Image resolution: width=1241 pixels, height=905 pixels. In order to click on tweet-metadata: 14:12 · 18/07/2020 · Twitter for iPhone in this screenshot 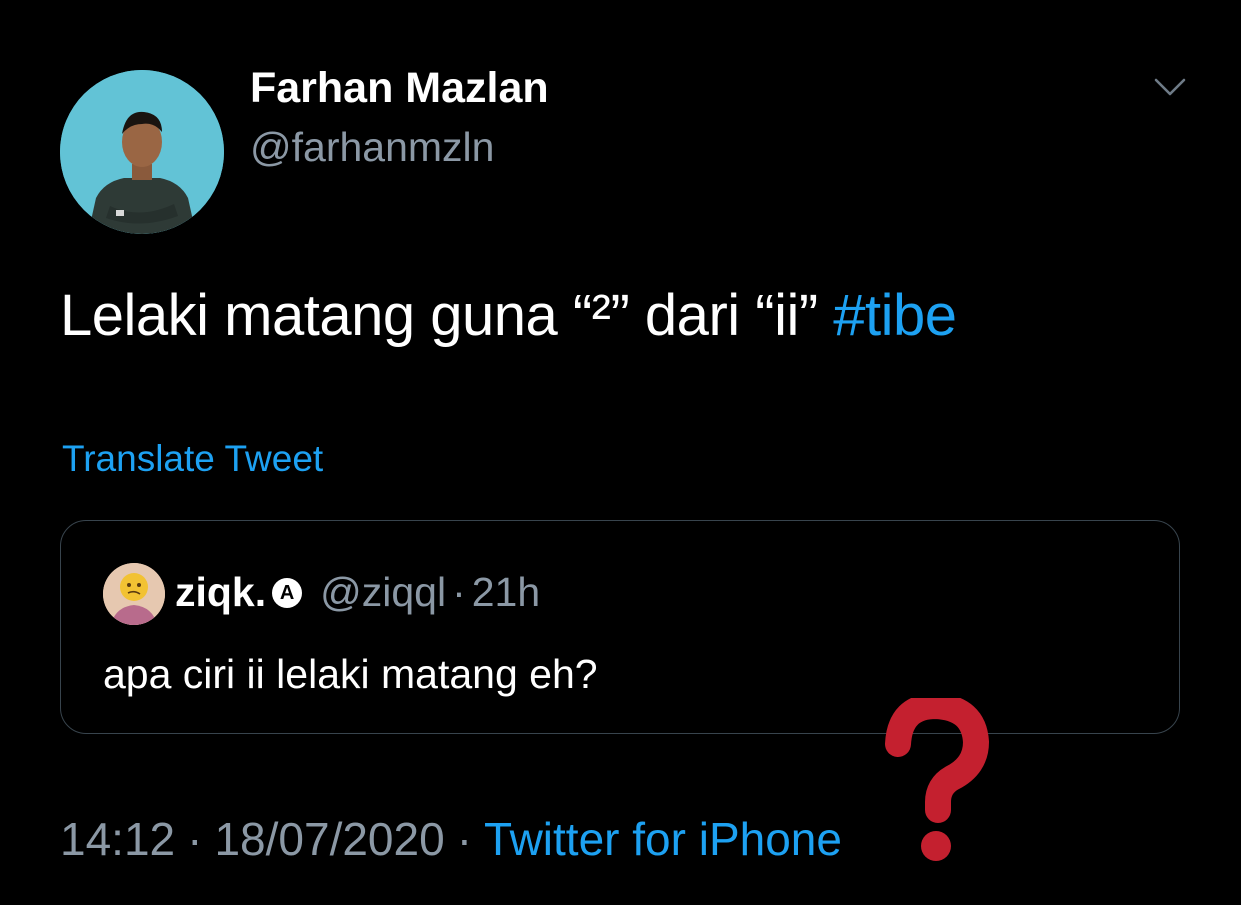, I will do `click(451, 839)`.